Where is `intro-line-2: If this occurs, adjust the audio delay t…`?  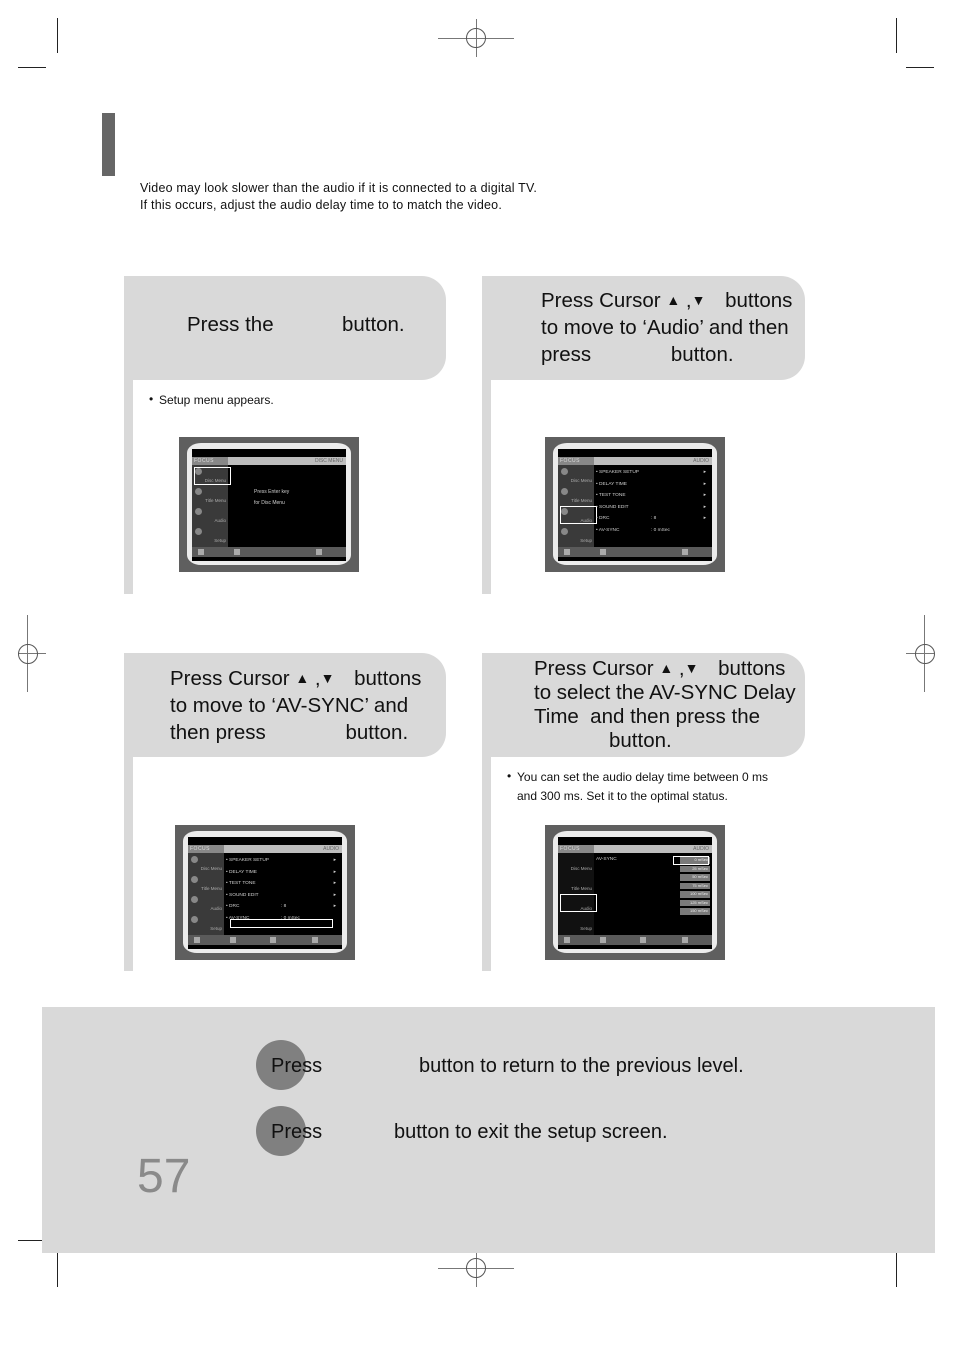
intro-line-2: If this occurs, adjust the audio delay t… is located at coordinates (321, 205).